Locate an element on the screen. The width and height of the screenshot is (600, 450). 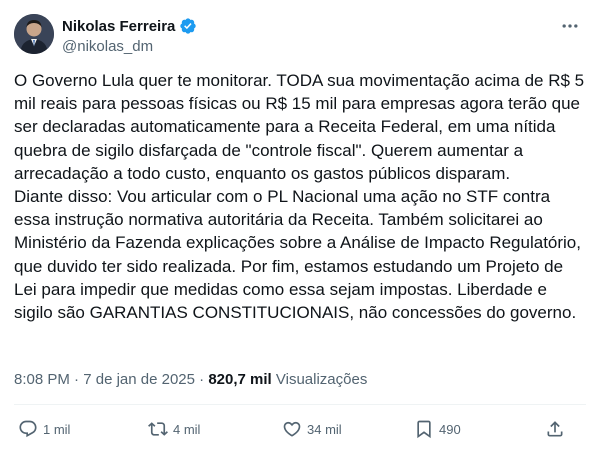
reply-icon is located at coordinates (28, 429).